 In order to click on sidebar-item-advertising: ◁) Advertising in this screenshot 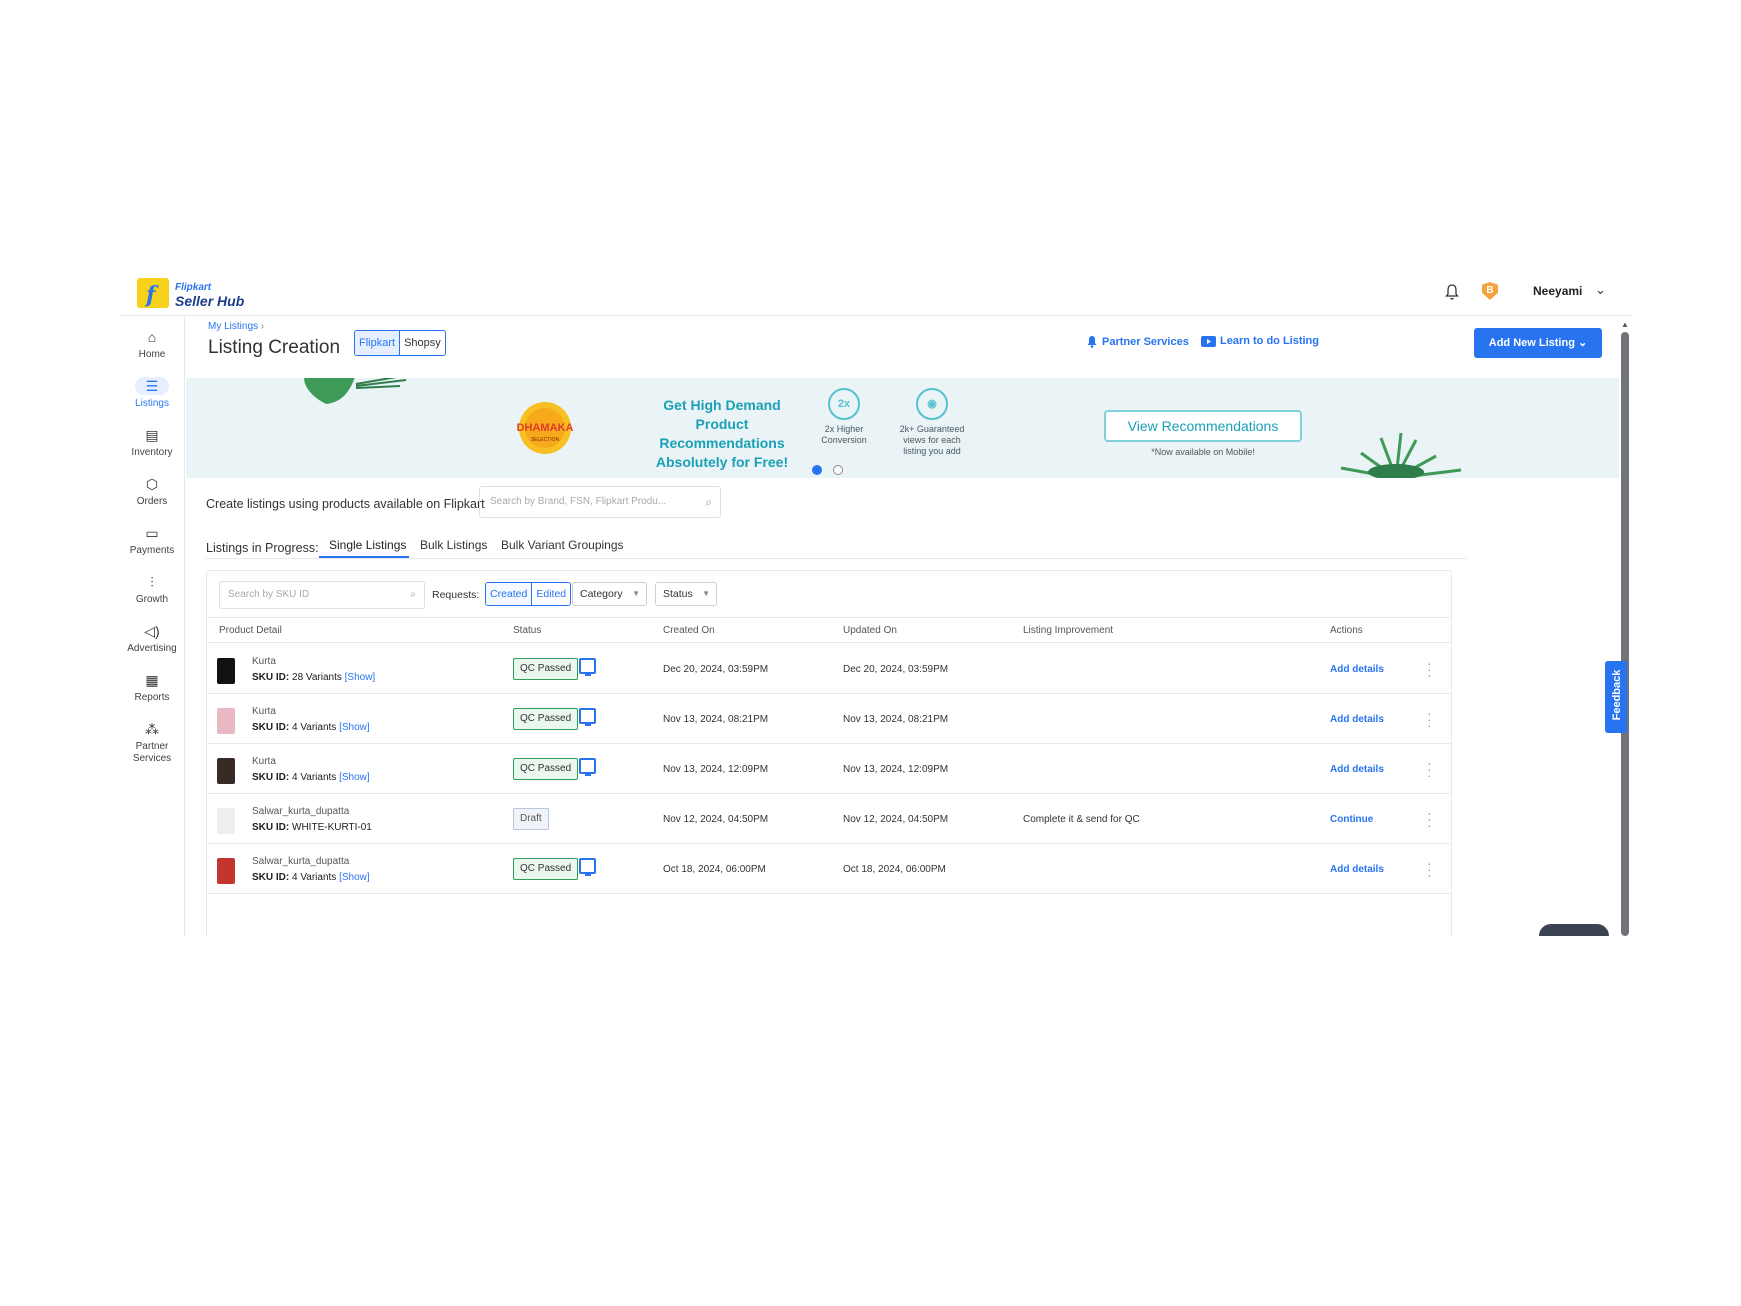, I will do `click(152, 638)`.